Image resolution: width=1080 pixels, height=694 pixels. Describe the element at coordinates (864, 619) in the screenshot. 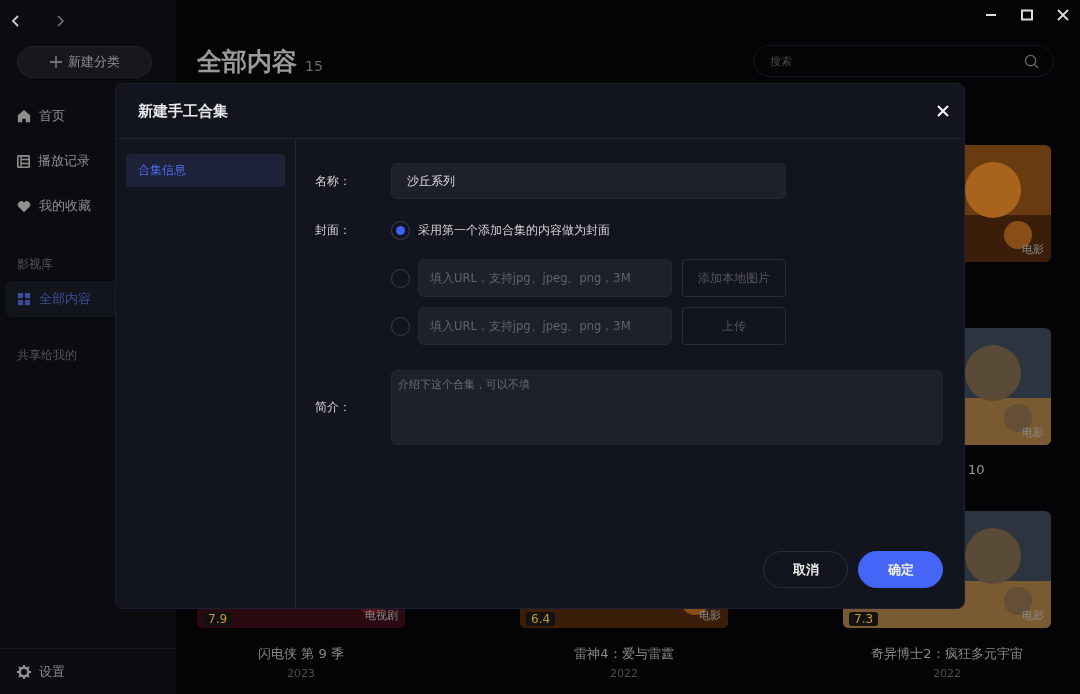

I see `rating-badge: 7.3` at that location.